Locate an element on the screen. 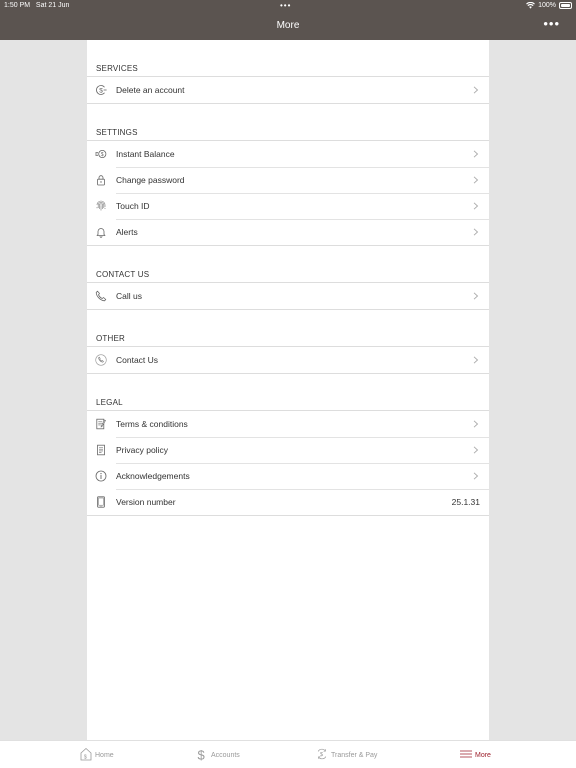 This screenshot has width=576, height=768. list-item-instant-balance: $ Instant Balance is located at coordinates (288, 154).